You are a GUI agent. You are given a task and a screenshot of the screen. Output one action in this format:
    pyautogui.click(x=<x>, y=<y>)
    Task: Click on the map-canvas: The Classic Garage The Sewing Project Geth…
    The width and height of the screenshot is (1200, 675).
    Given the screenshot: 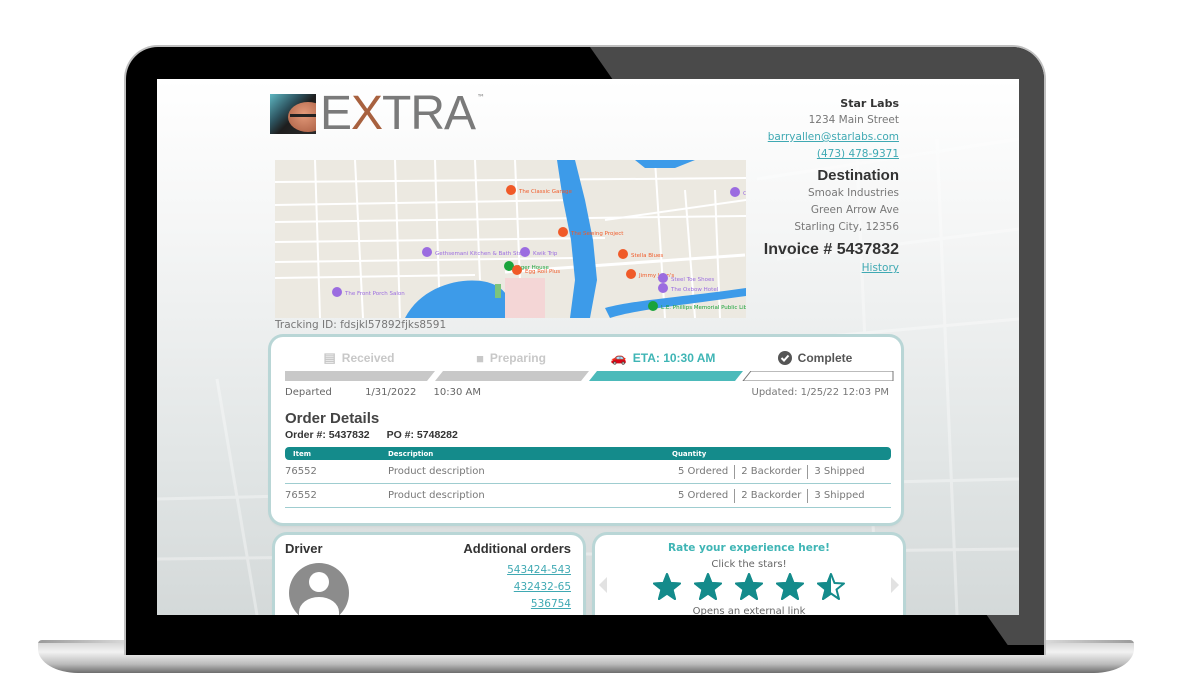 What is the action you would take?
    pyautogui.click(x=510, y=239)
    